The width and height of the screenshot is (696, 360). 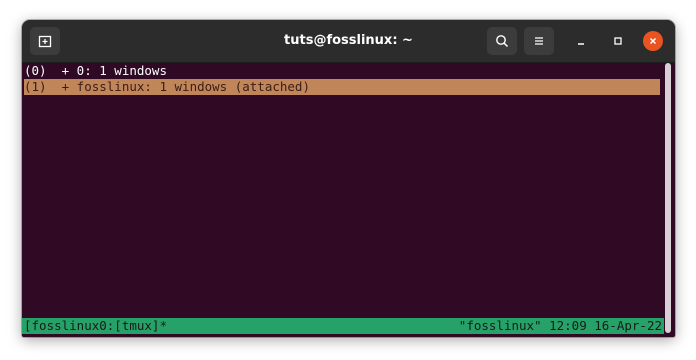 I want to click on session-list-item: (0) + 0: 1 windows, so click(x=95, y=71).